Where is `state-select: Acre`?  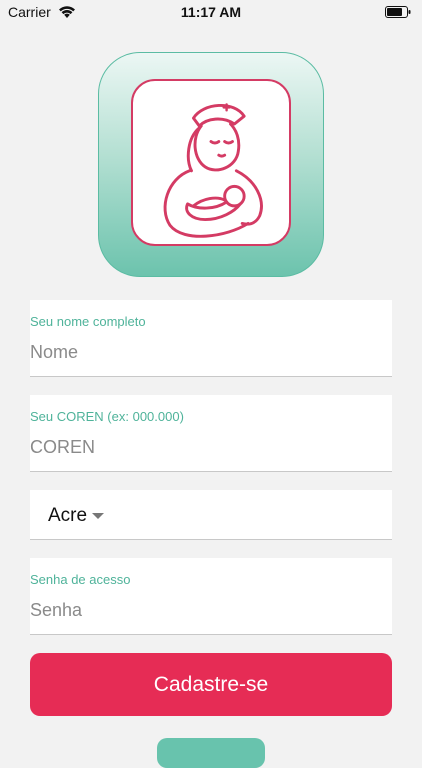 state-select: Acre is located at coordinates (211, 515).